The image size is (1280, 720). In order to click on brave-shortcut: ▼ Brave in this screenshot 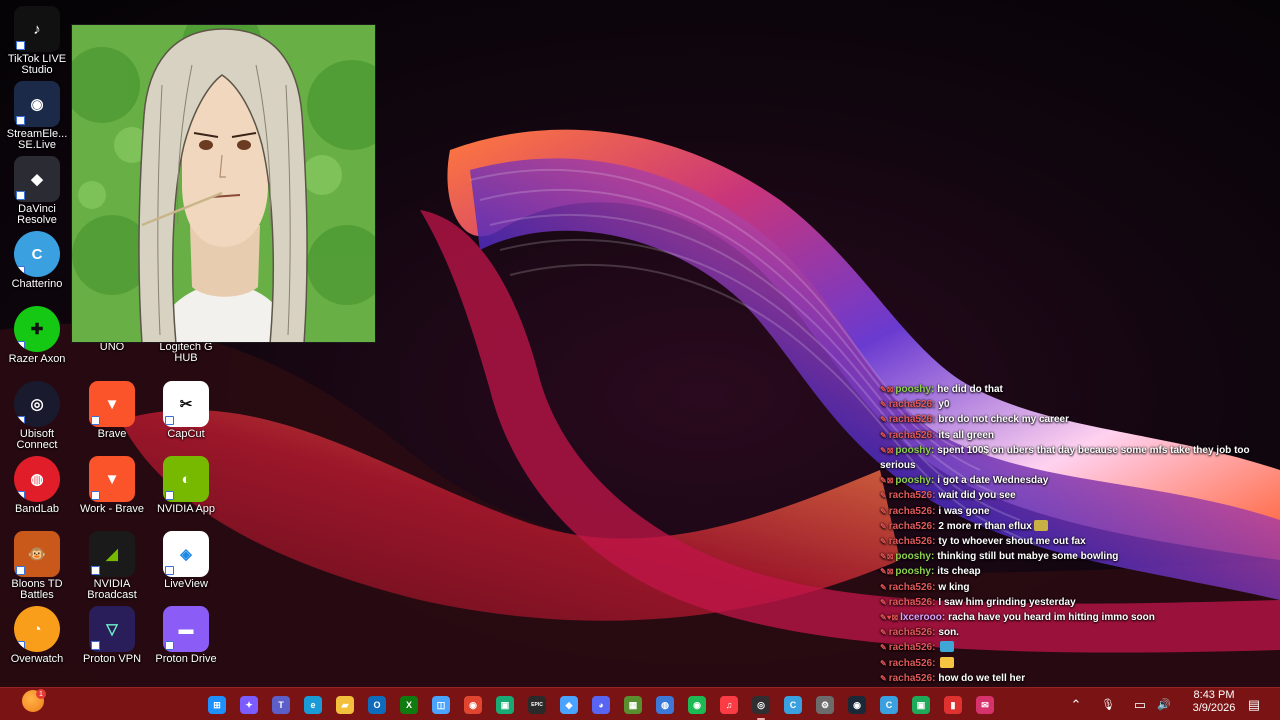, I will do `click(112, 410)`.